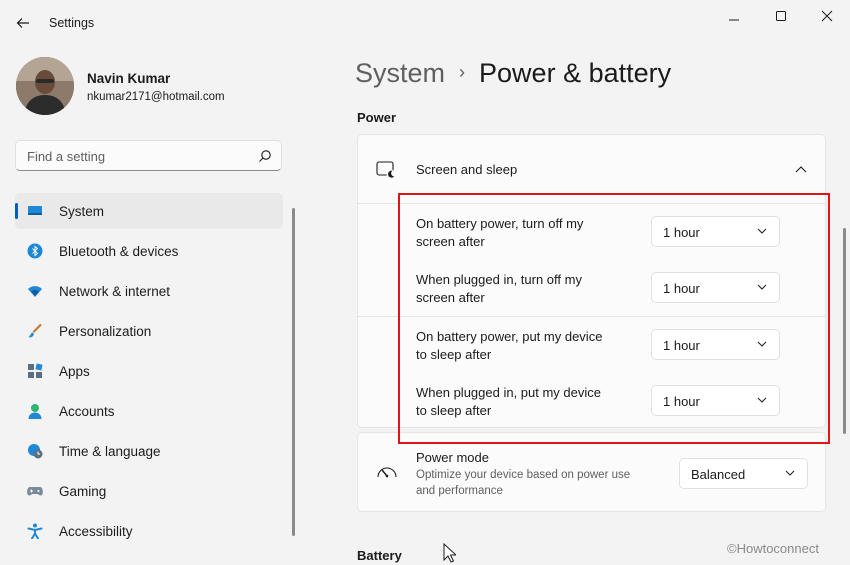 The image size is (850, 565). What do you see at coordinates (790, 473) in the screenshot?
I see `chevron-down-icon` at bounding box center [790, 473].